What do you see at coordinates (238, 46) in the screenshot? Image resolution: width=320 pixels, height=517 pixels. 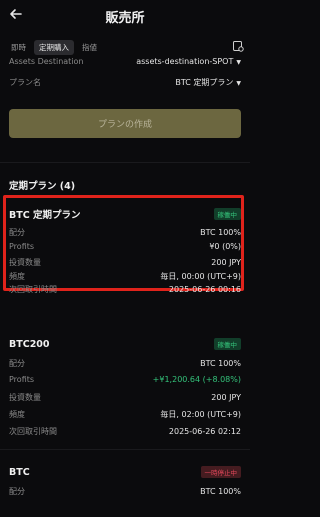 I see `settings-icon` at bounding box center [238, 46].